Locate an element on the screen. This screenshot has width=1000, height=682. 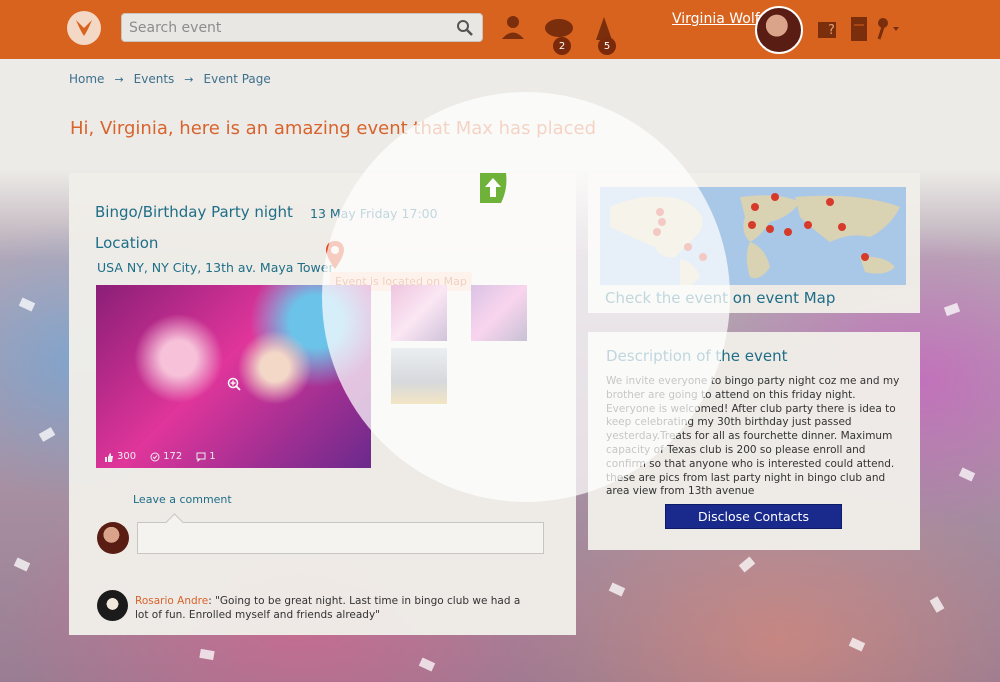
document-icon is located at coordinates (859, 29).